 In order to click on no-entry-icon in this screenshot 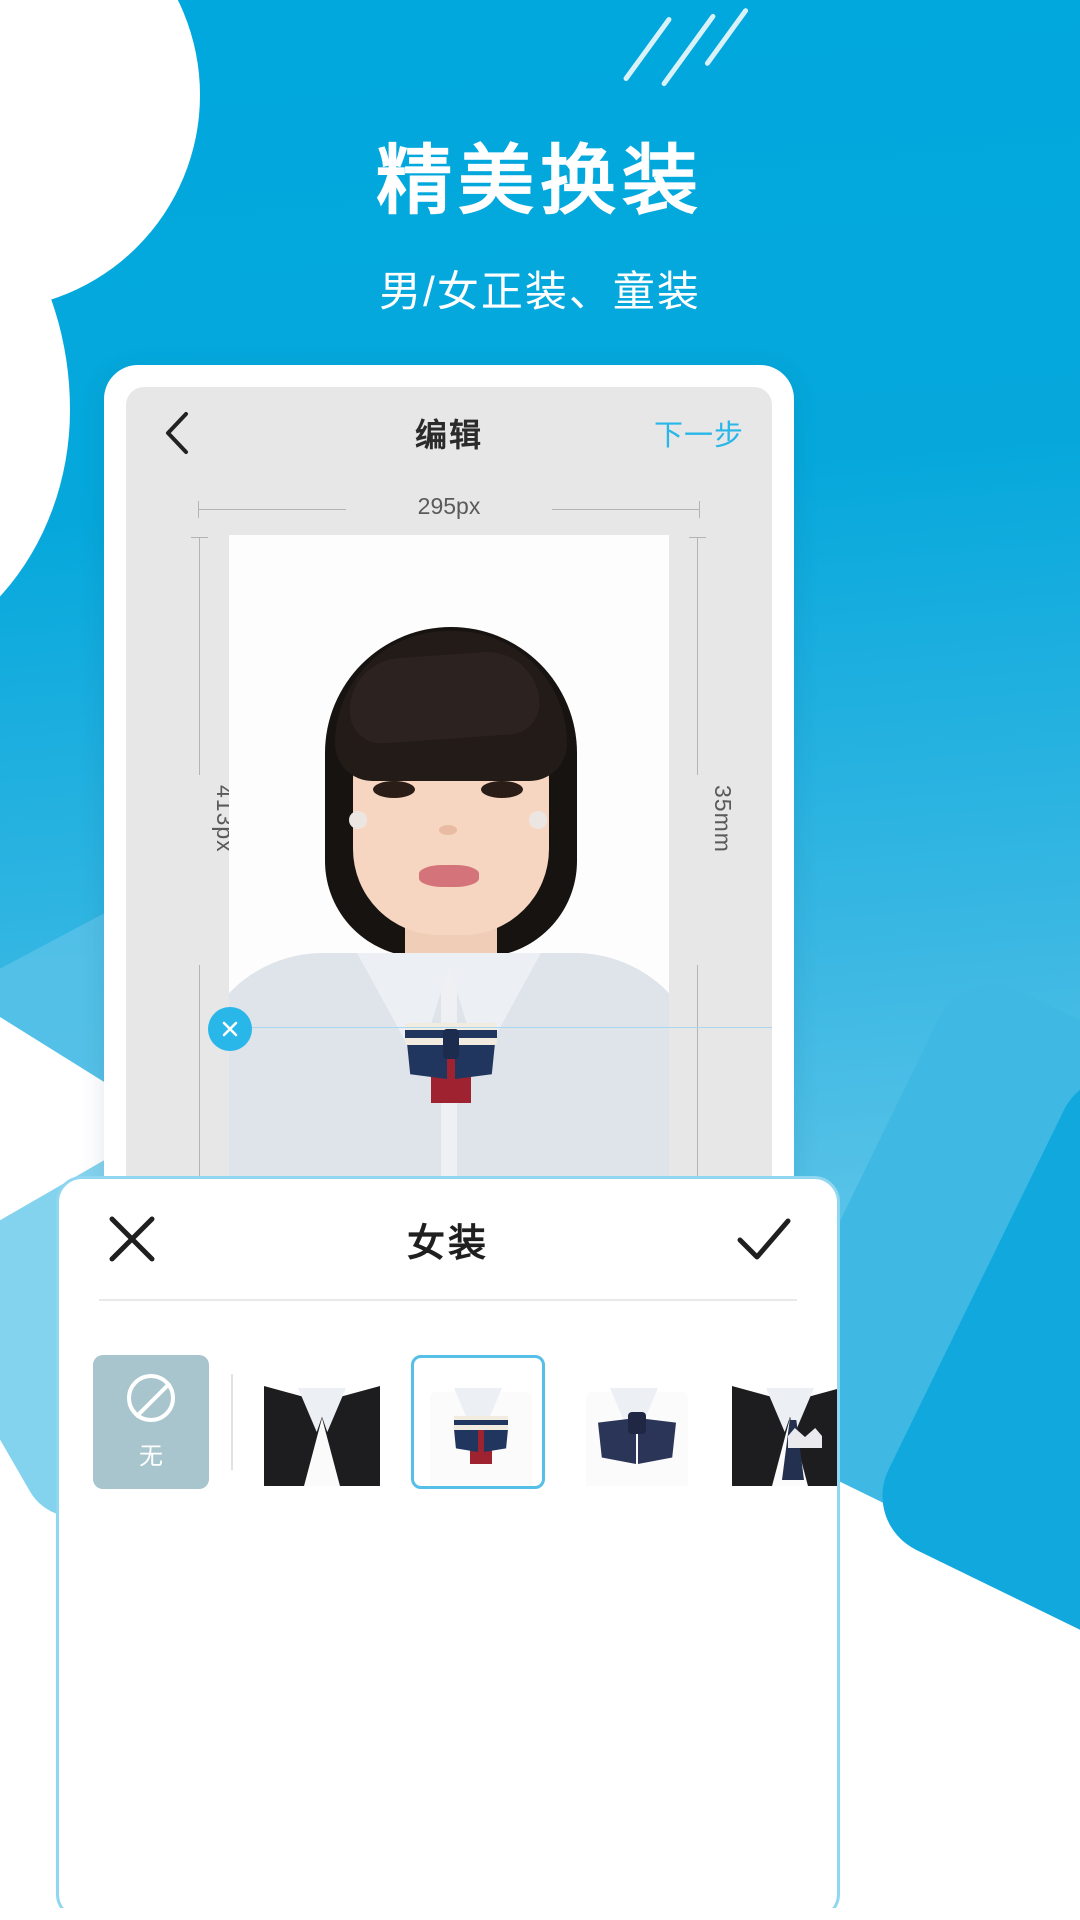, I will do `click(151, 1397)`.